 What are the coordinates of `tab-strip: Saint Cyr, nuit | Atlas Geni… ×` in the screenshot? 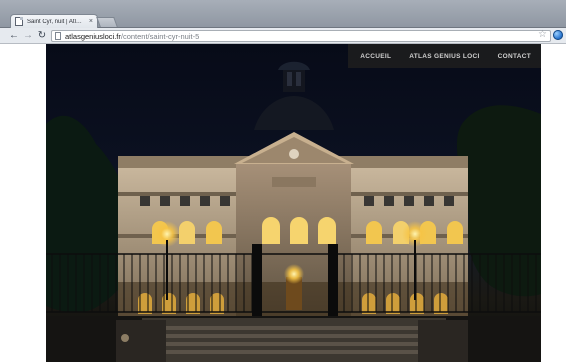 It's located at (283, 14).